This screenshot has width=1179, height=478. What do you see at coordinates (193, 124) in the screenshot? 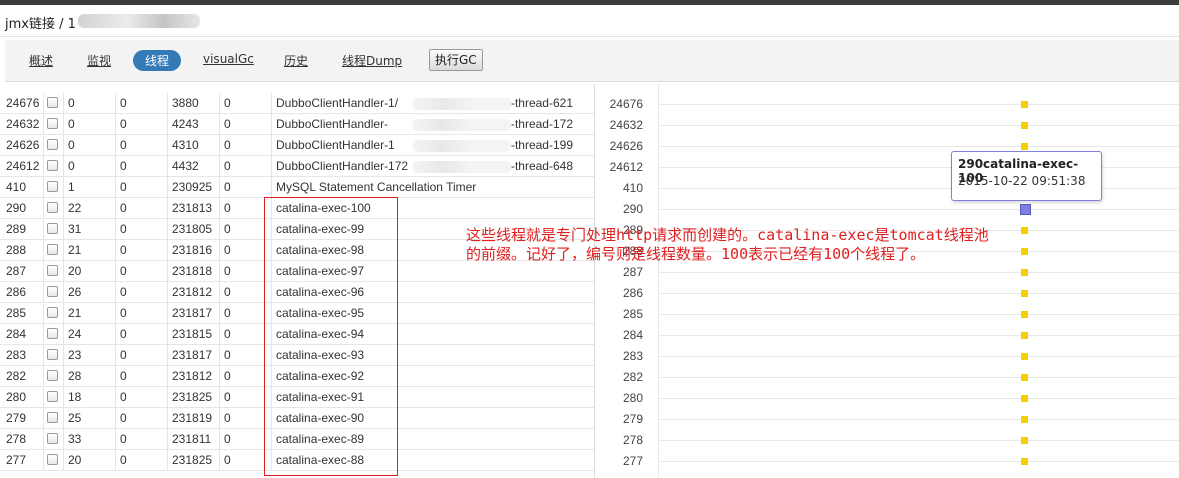
I see `thread-col-c: 4243` at bounding box center [193, 124].